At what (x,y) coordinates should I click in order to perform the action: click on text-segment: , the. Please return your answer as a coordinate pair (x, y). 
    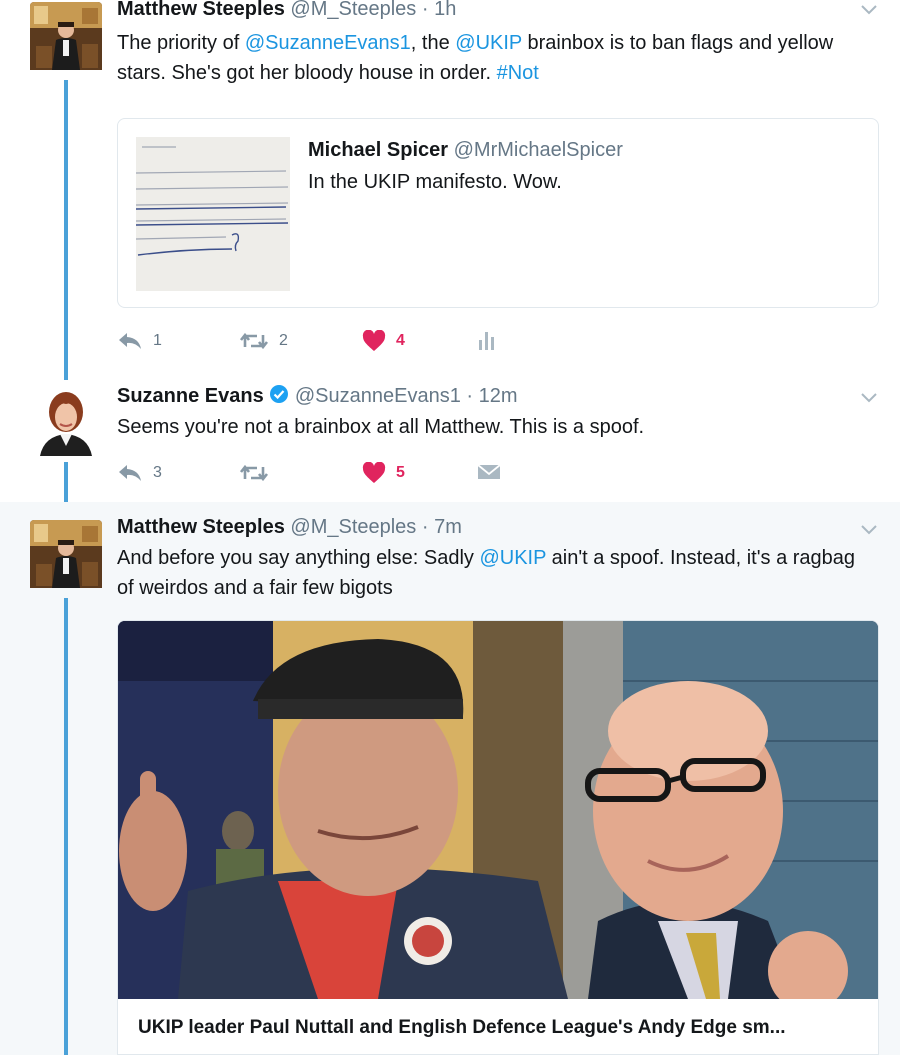
    Looking at the image, I should click on (433, 43).